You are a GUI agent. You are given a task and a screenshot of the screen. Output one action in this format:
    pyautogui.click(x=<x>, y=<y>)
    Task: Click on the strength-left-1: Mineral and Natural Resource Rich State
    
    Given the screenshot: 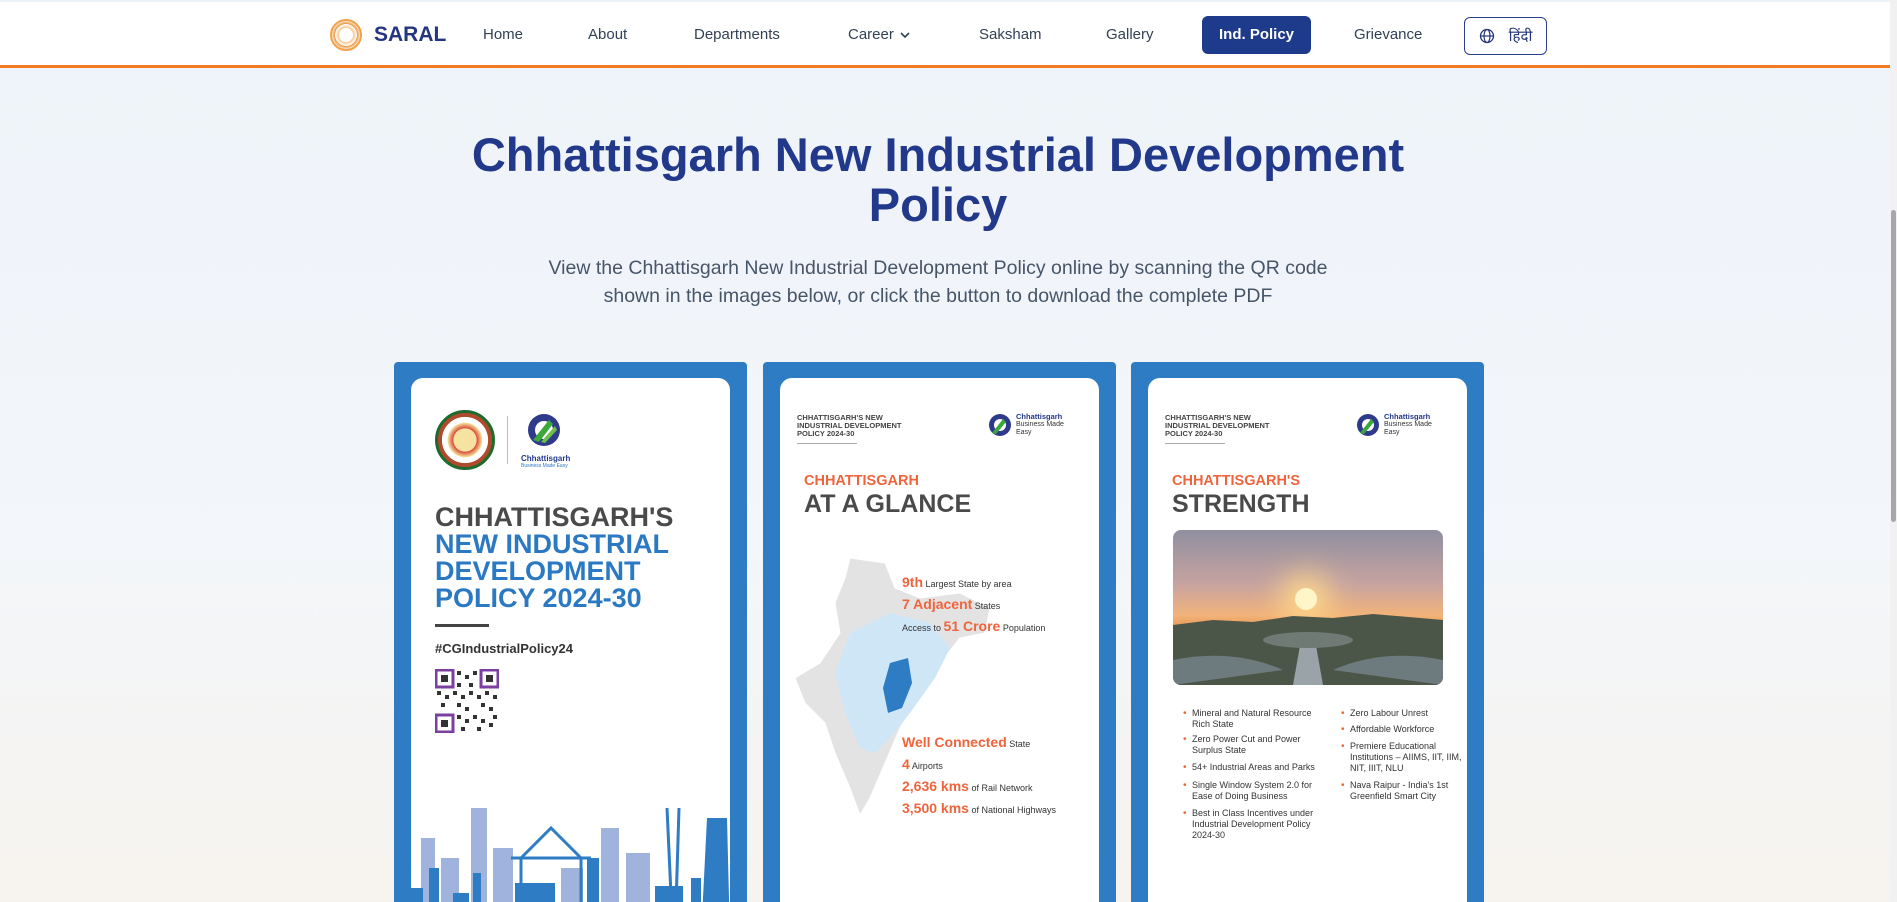 What is the action you would take?
    pyautogui.click(x=1252, y=719)
    